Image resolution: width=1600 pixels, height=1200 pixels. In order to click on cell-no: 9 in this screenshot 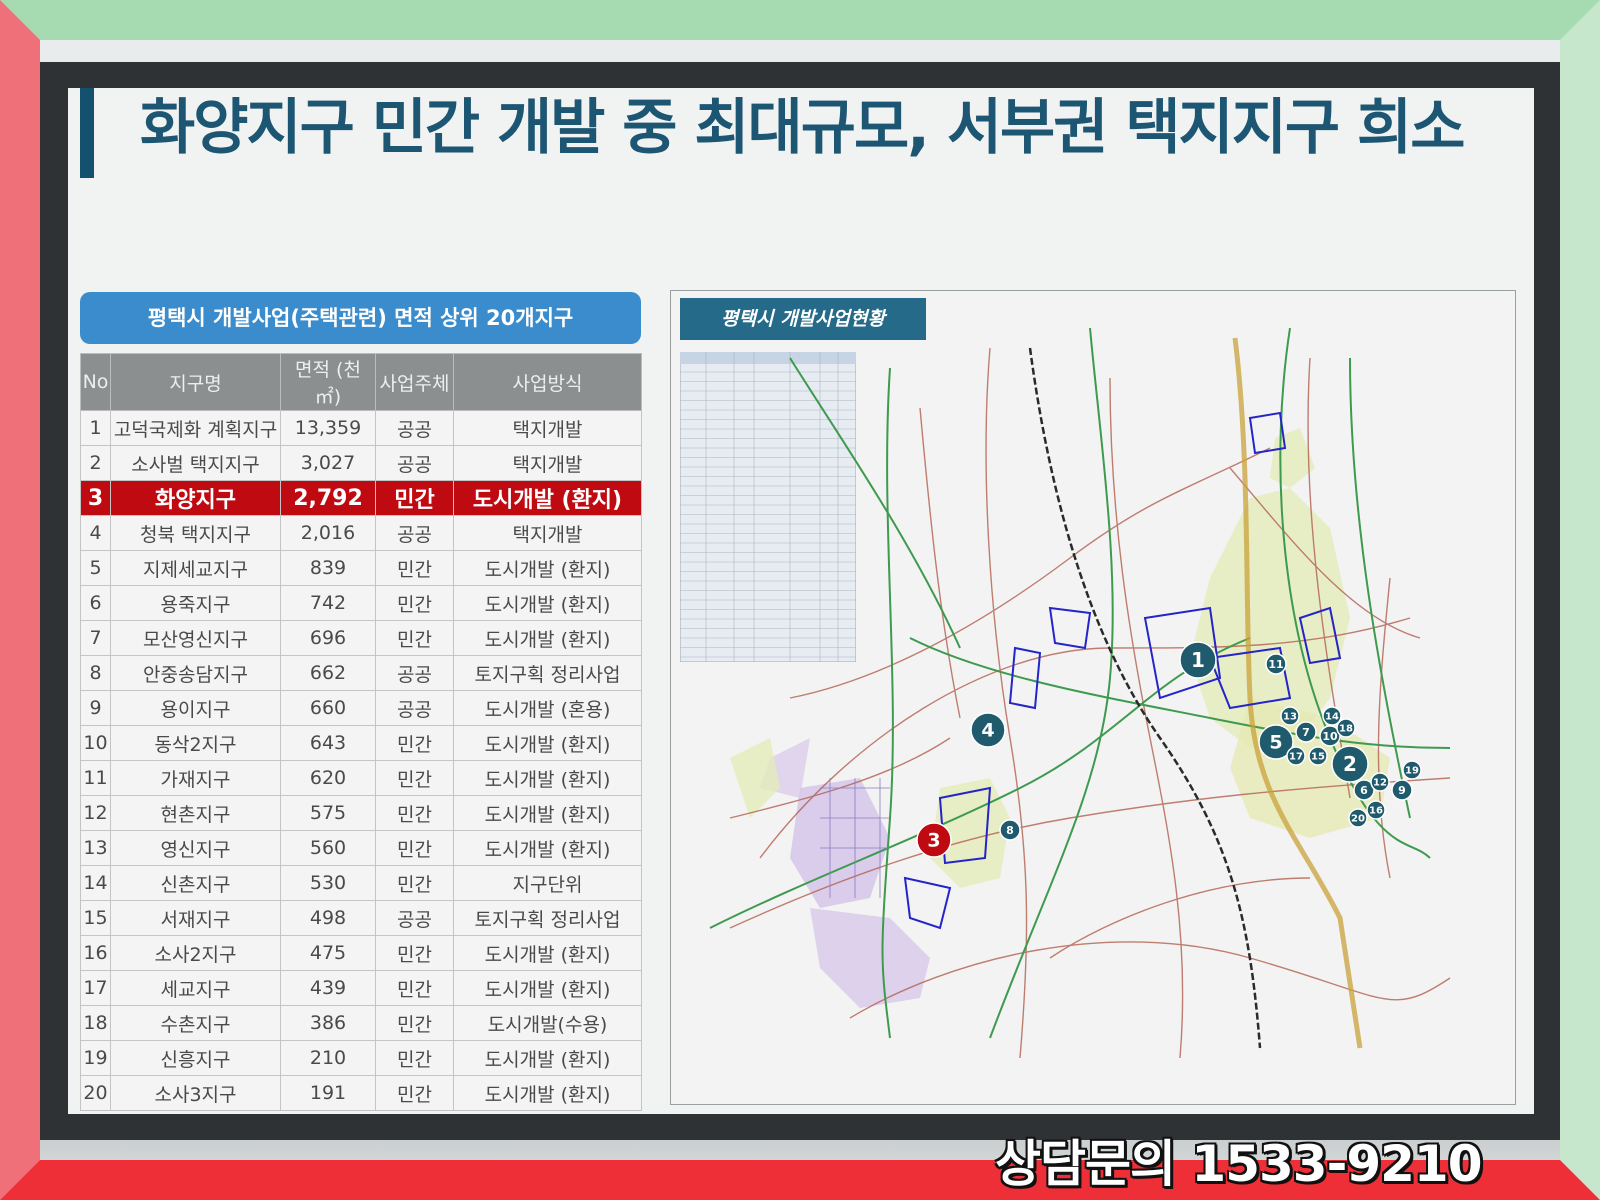, I will do `click(95, 708)`.